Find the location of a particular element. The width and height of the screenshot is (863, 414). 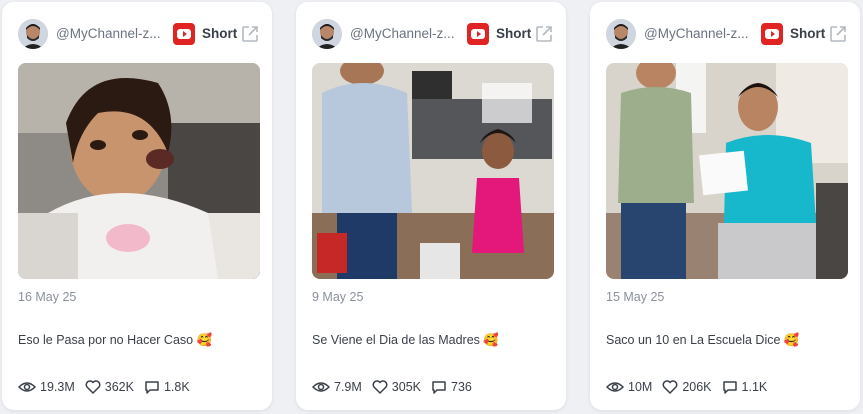

likes-stat: 362K is located at coordinates (109, 387).